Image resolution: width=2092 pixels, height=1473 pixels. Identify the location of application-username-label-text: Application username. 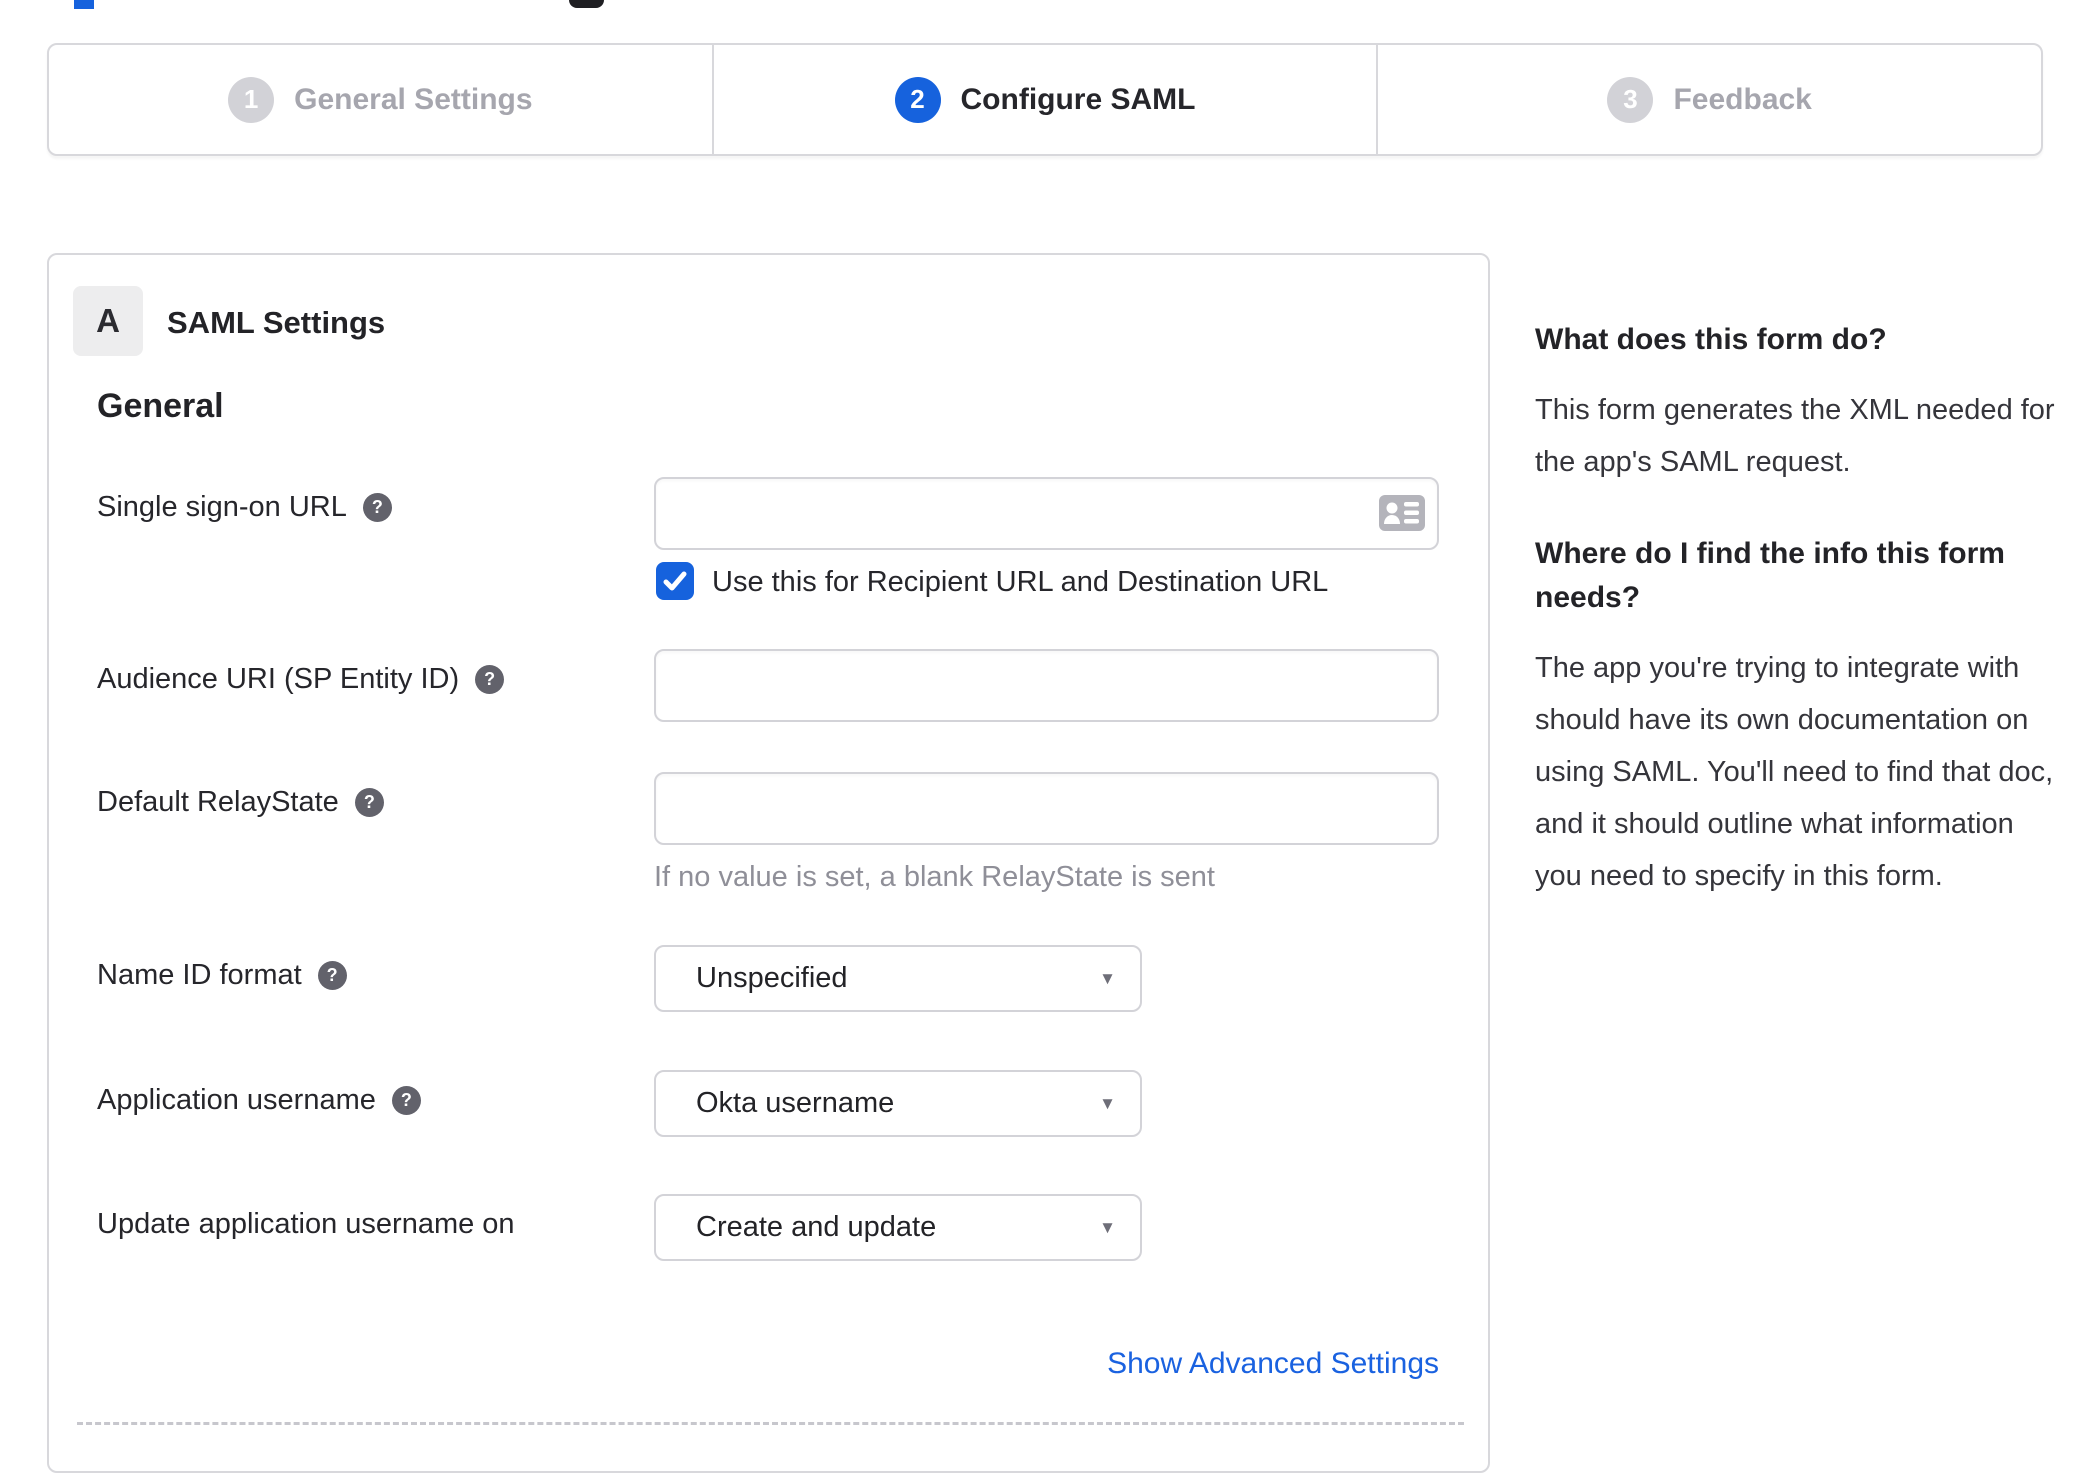
(236, 1100).